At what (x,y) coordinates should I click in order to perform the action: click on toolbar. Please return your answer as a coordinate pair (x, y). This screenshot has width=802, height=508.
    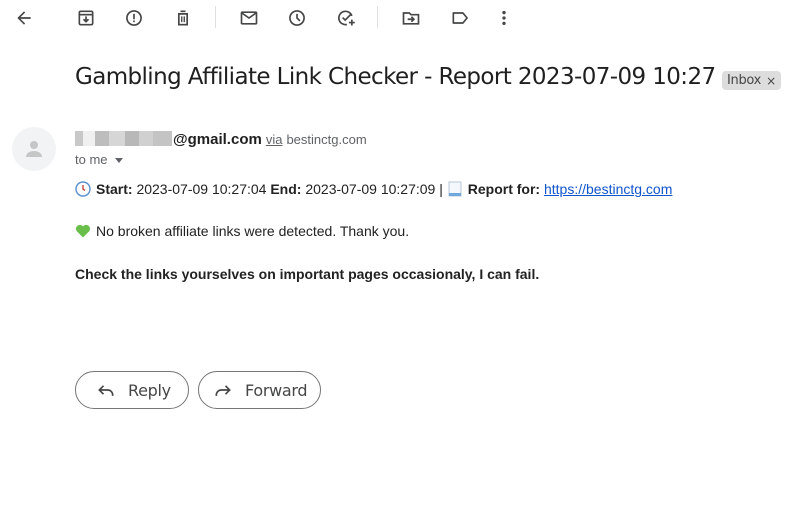
    Looking at the image, I should click on (401, 18).